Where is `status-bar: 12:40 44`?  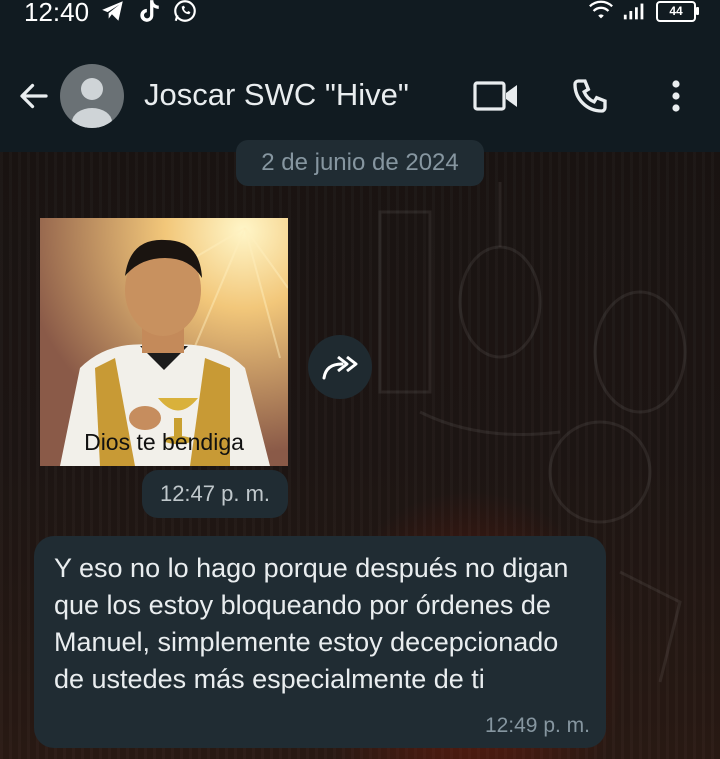
status-bar: 12:40 44 is located at coordinates (360, 14).